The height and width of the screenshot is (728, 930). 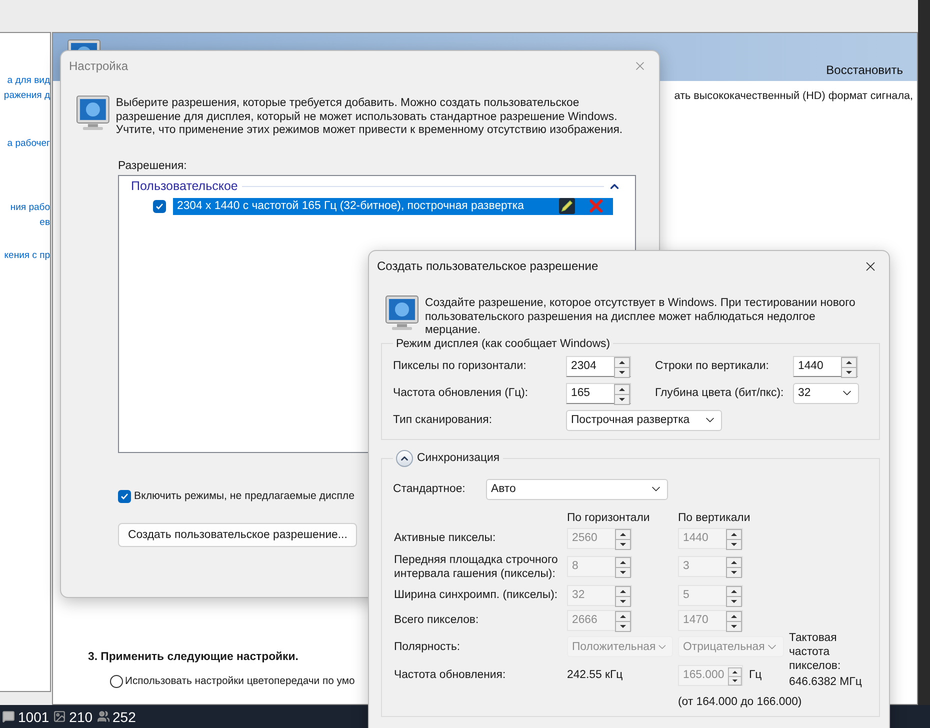 I want to click on list-item: 2304 x 1440 с частотой 165 Гц (32-битное), построчная развертка, so click(x=393, y=206).